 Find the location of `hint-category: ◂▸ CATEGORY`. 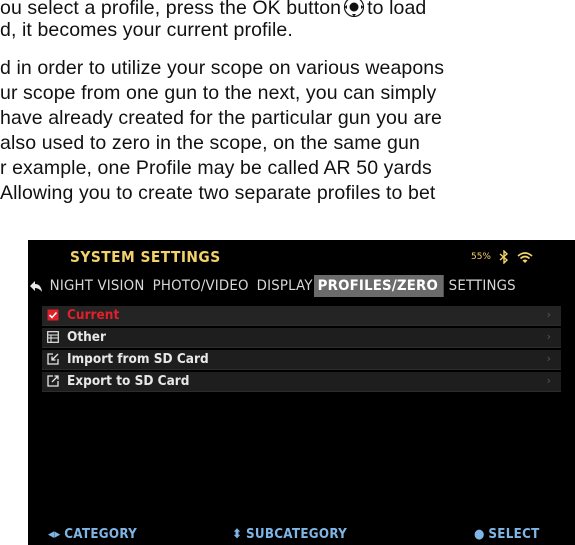

hint-category: ◂▸ CATEGORY is located at coordinates (92, 534).